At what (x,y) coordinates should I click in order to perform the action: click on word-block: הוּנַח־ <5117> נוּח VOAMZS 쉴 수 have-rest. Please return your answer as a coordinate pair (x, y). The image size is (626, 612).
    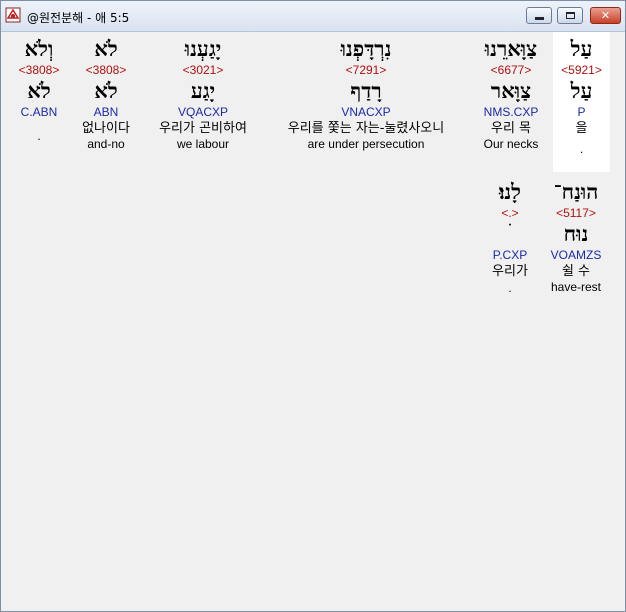
    Looking at the image, I should click on (576, 237).